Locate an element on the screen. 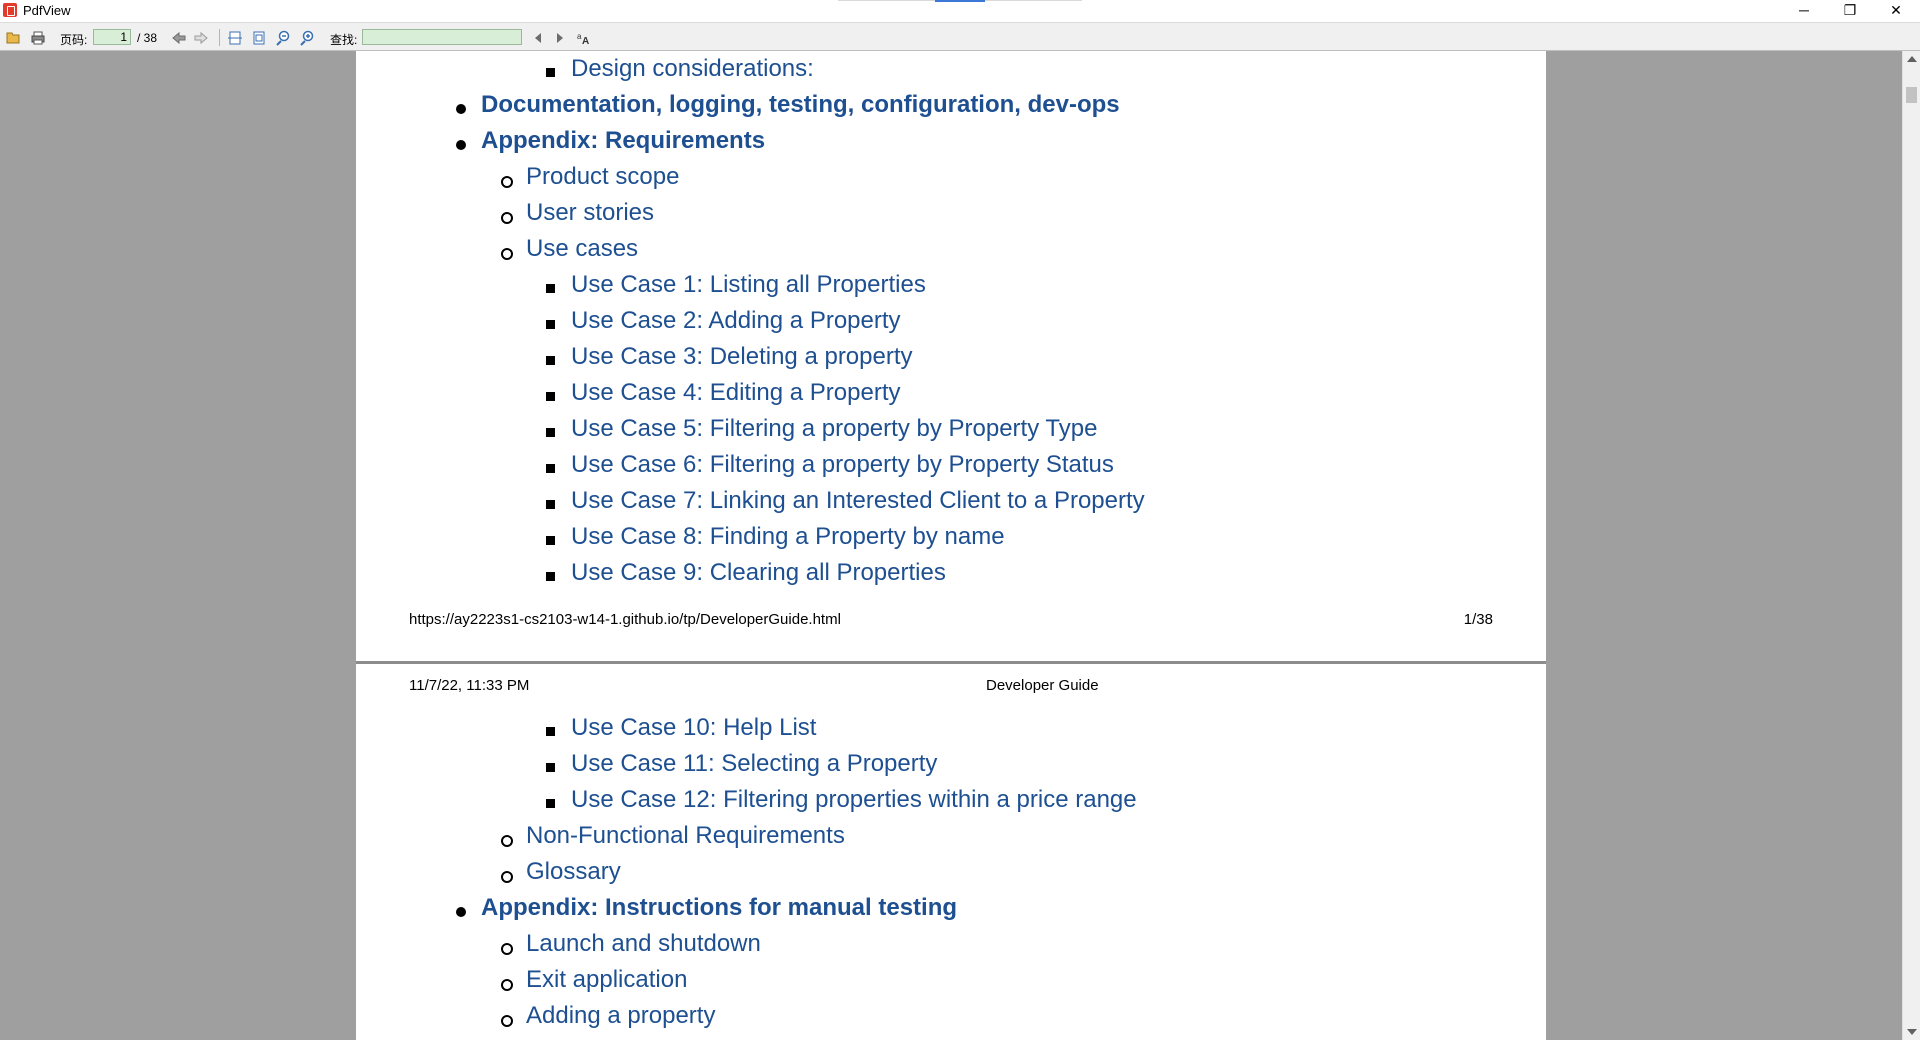 Image resolution: width=1920 pixels, height=1040 pixels. pdf-app-icon is located at coordinates (10, 10).